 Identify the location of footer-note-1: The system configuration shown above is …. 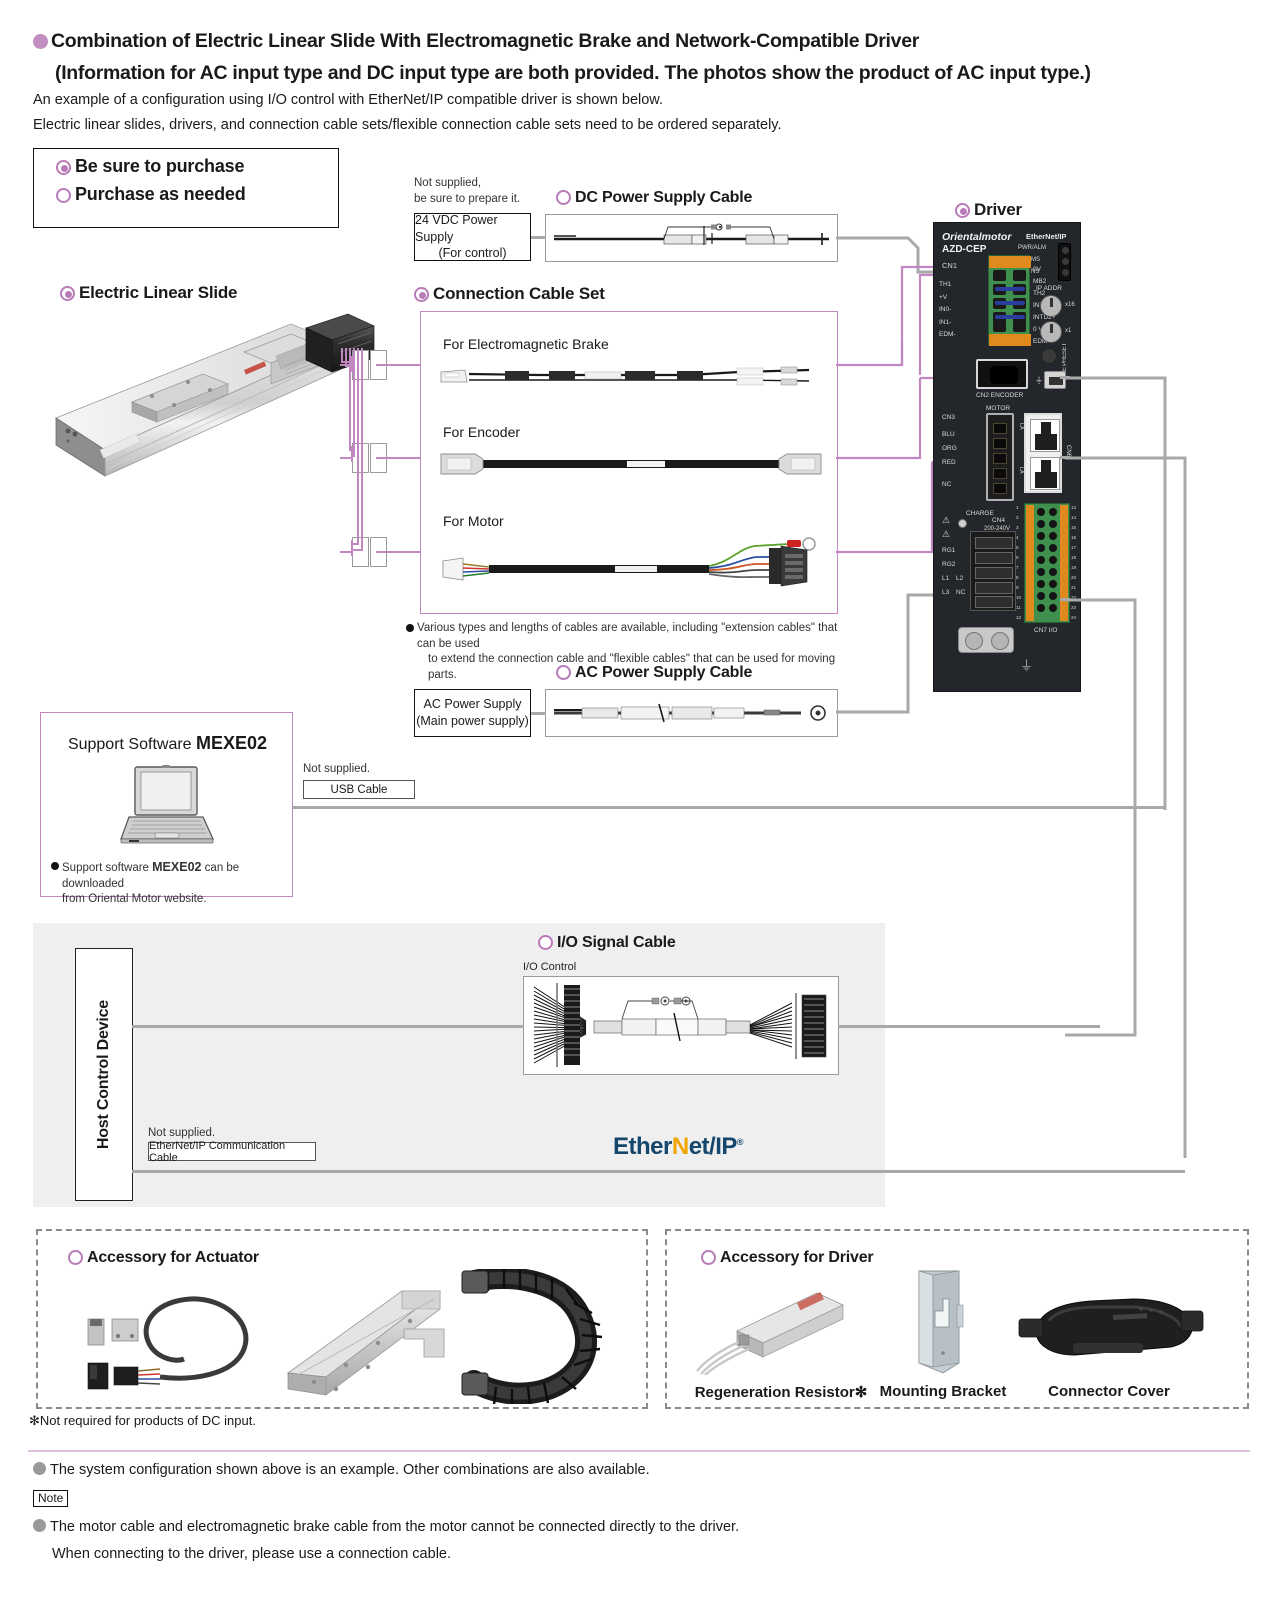
(341, 1470).